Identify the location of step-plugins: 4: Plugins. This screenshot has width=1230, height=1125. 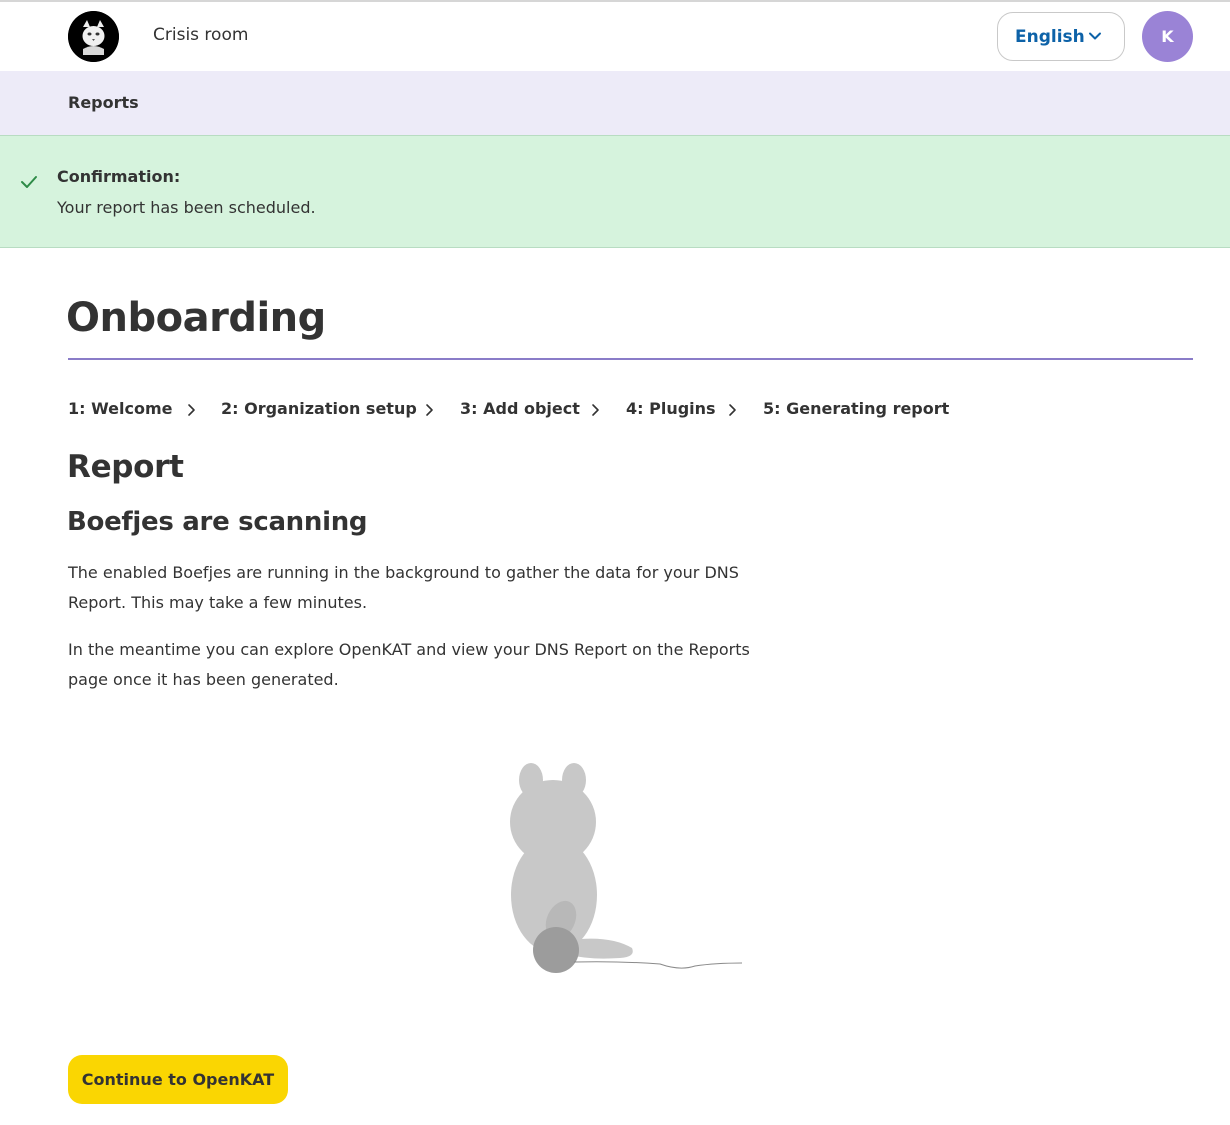
(671, 408).